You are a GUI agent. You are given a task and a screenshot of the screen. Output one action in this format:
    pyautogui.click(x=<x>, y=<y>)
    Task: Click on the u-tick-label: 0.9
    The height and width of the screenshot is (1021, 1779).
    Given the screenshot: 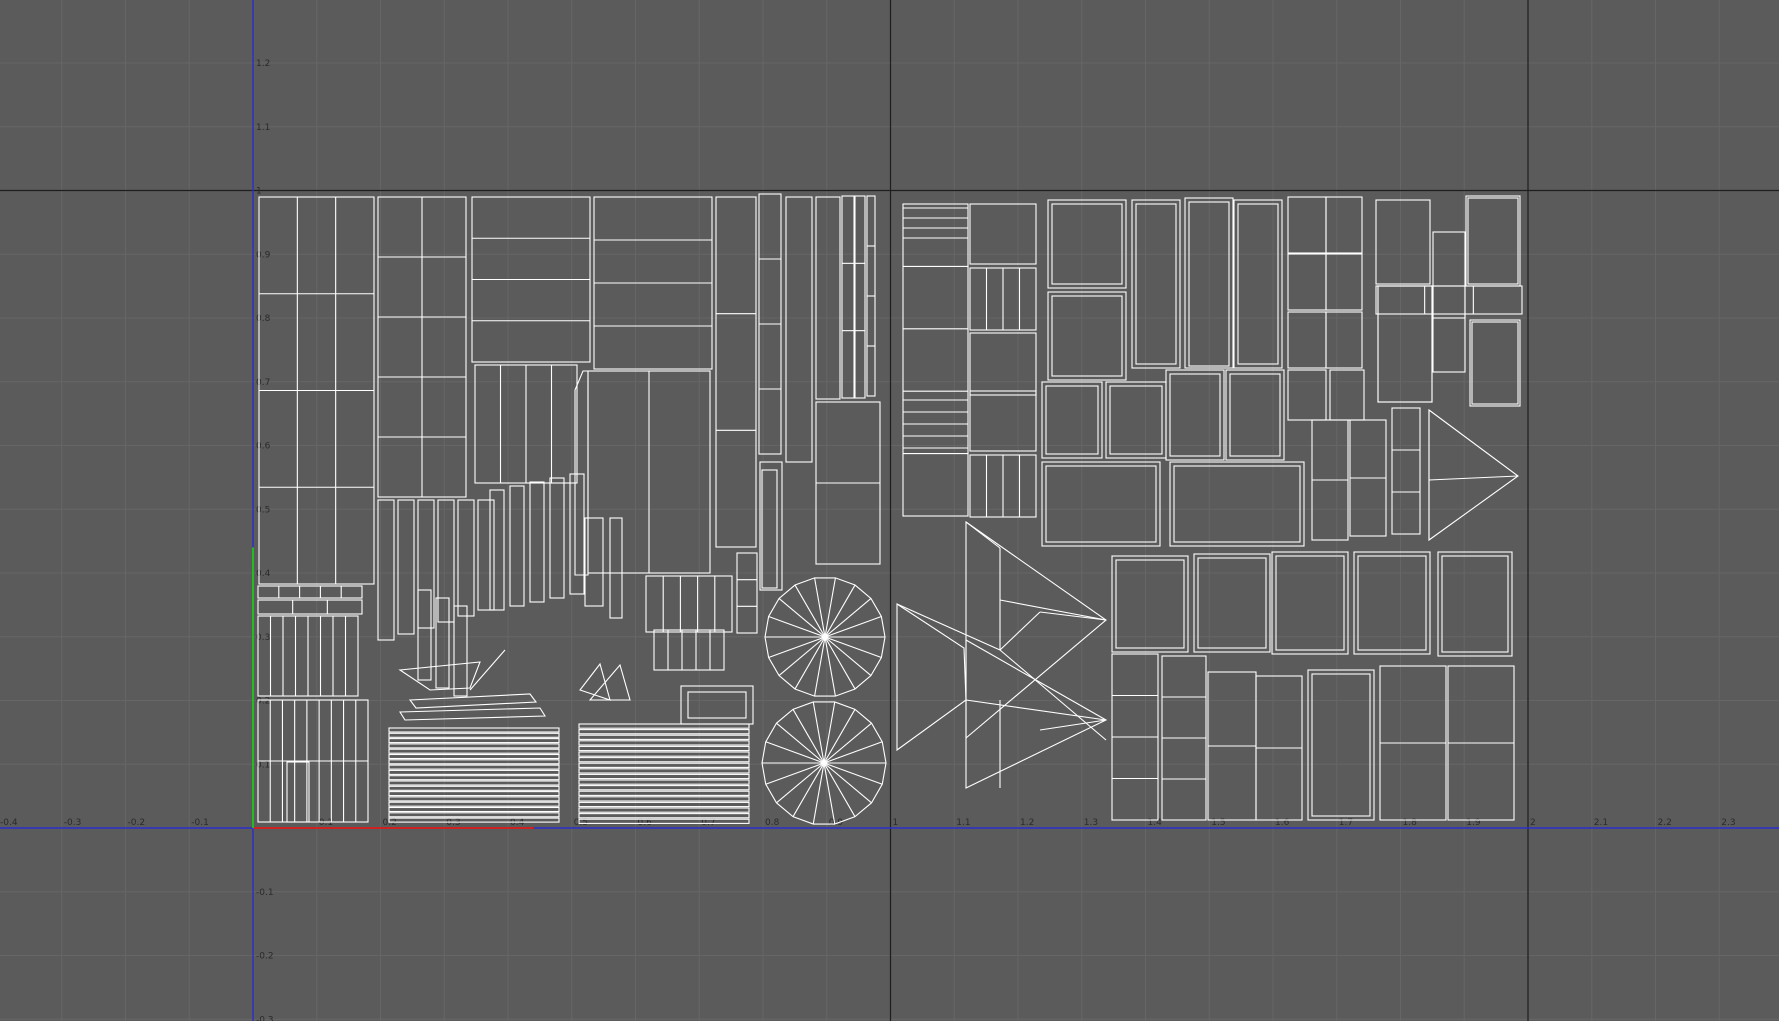 What is the action you would take?
    pyautogui.click(x=836, y=823)
    